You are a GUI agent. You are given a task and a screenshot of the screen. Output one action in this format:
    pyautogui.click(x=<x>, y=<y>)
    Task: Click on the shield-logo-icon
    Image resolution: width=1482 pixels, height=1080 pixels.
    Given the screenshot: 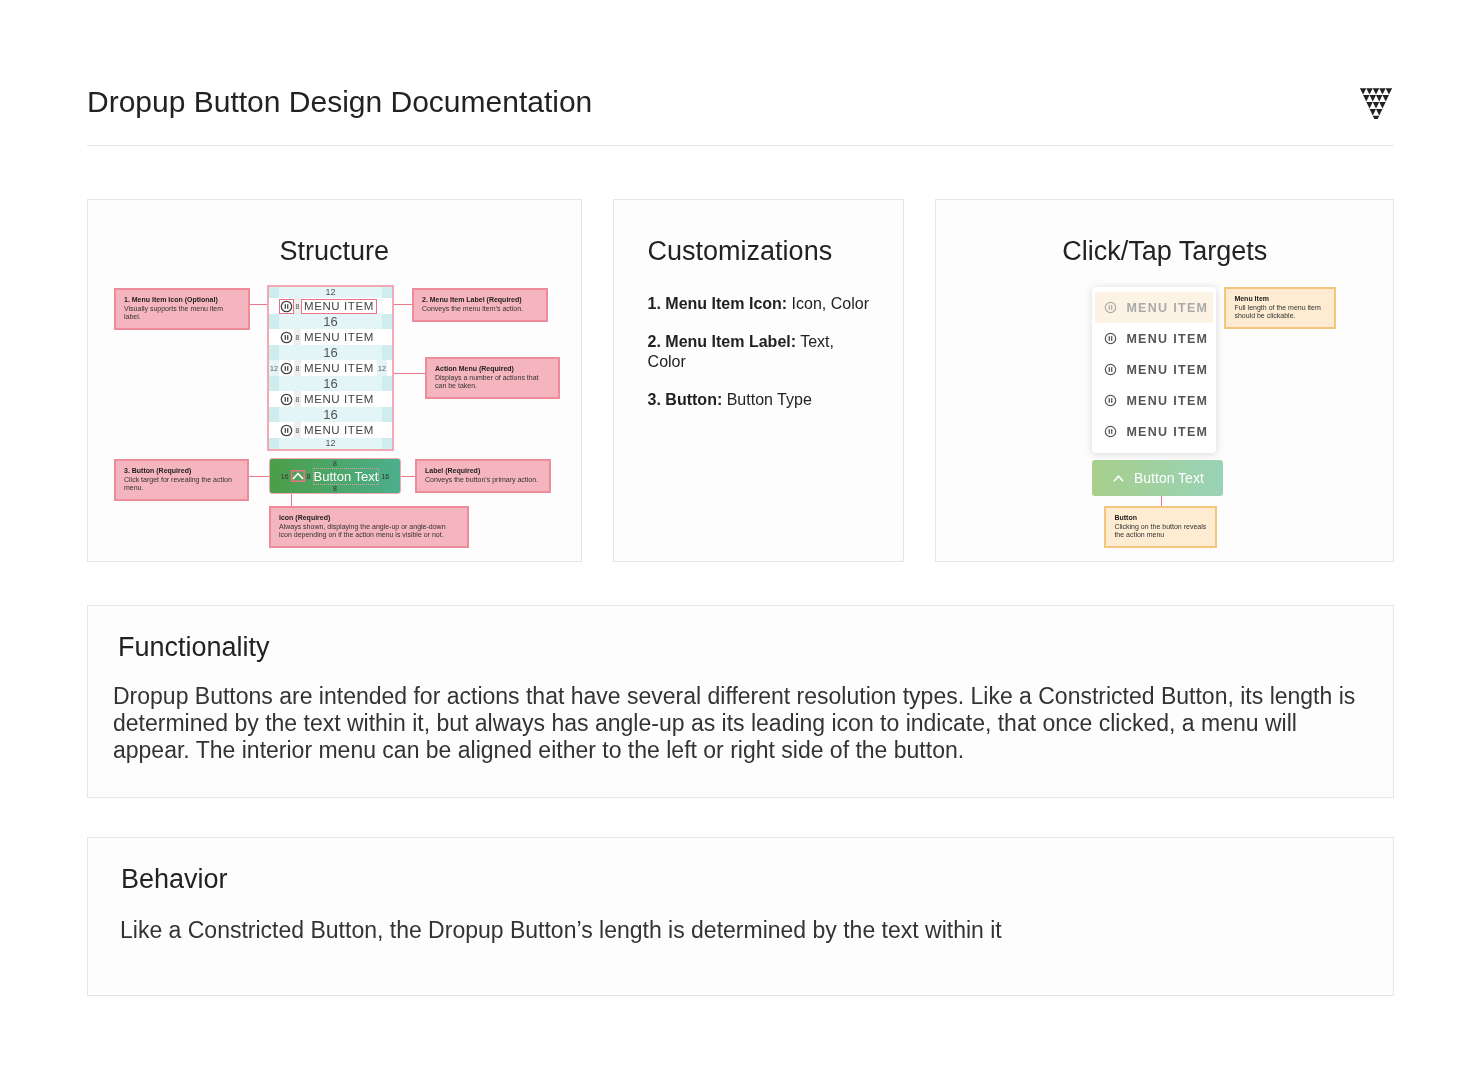 What is the action you would take?
    pyautogui.click(x=1376, y=102)
    